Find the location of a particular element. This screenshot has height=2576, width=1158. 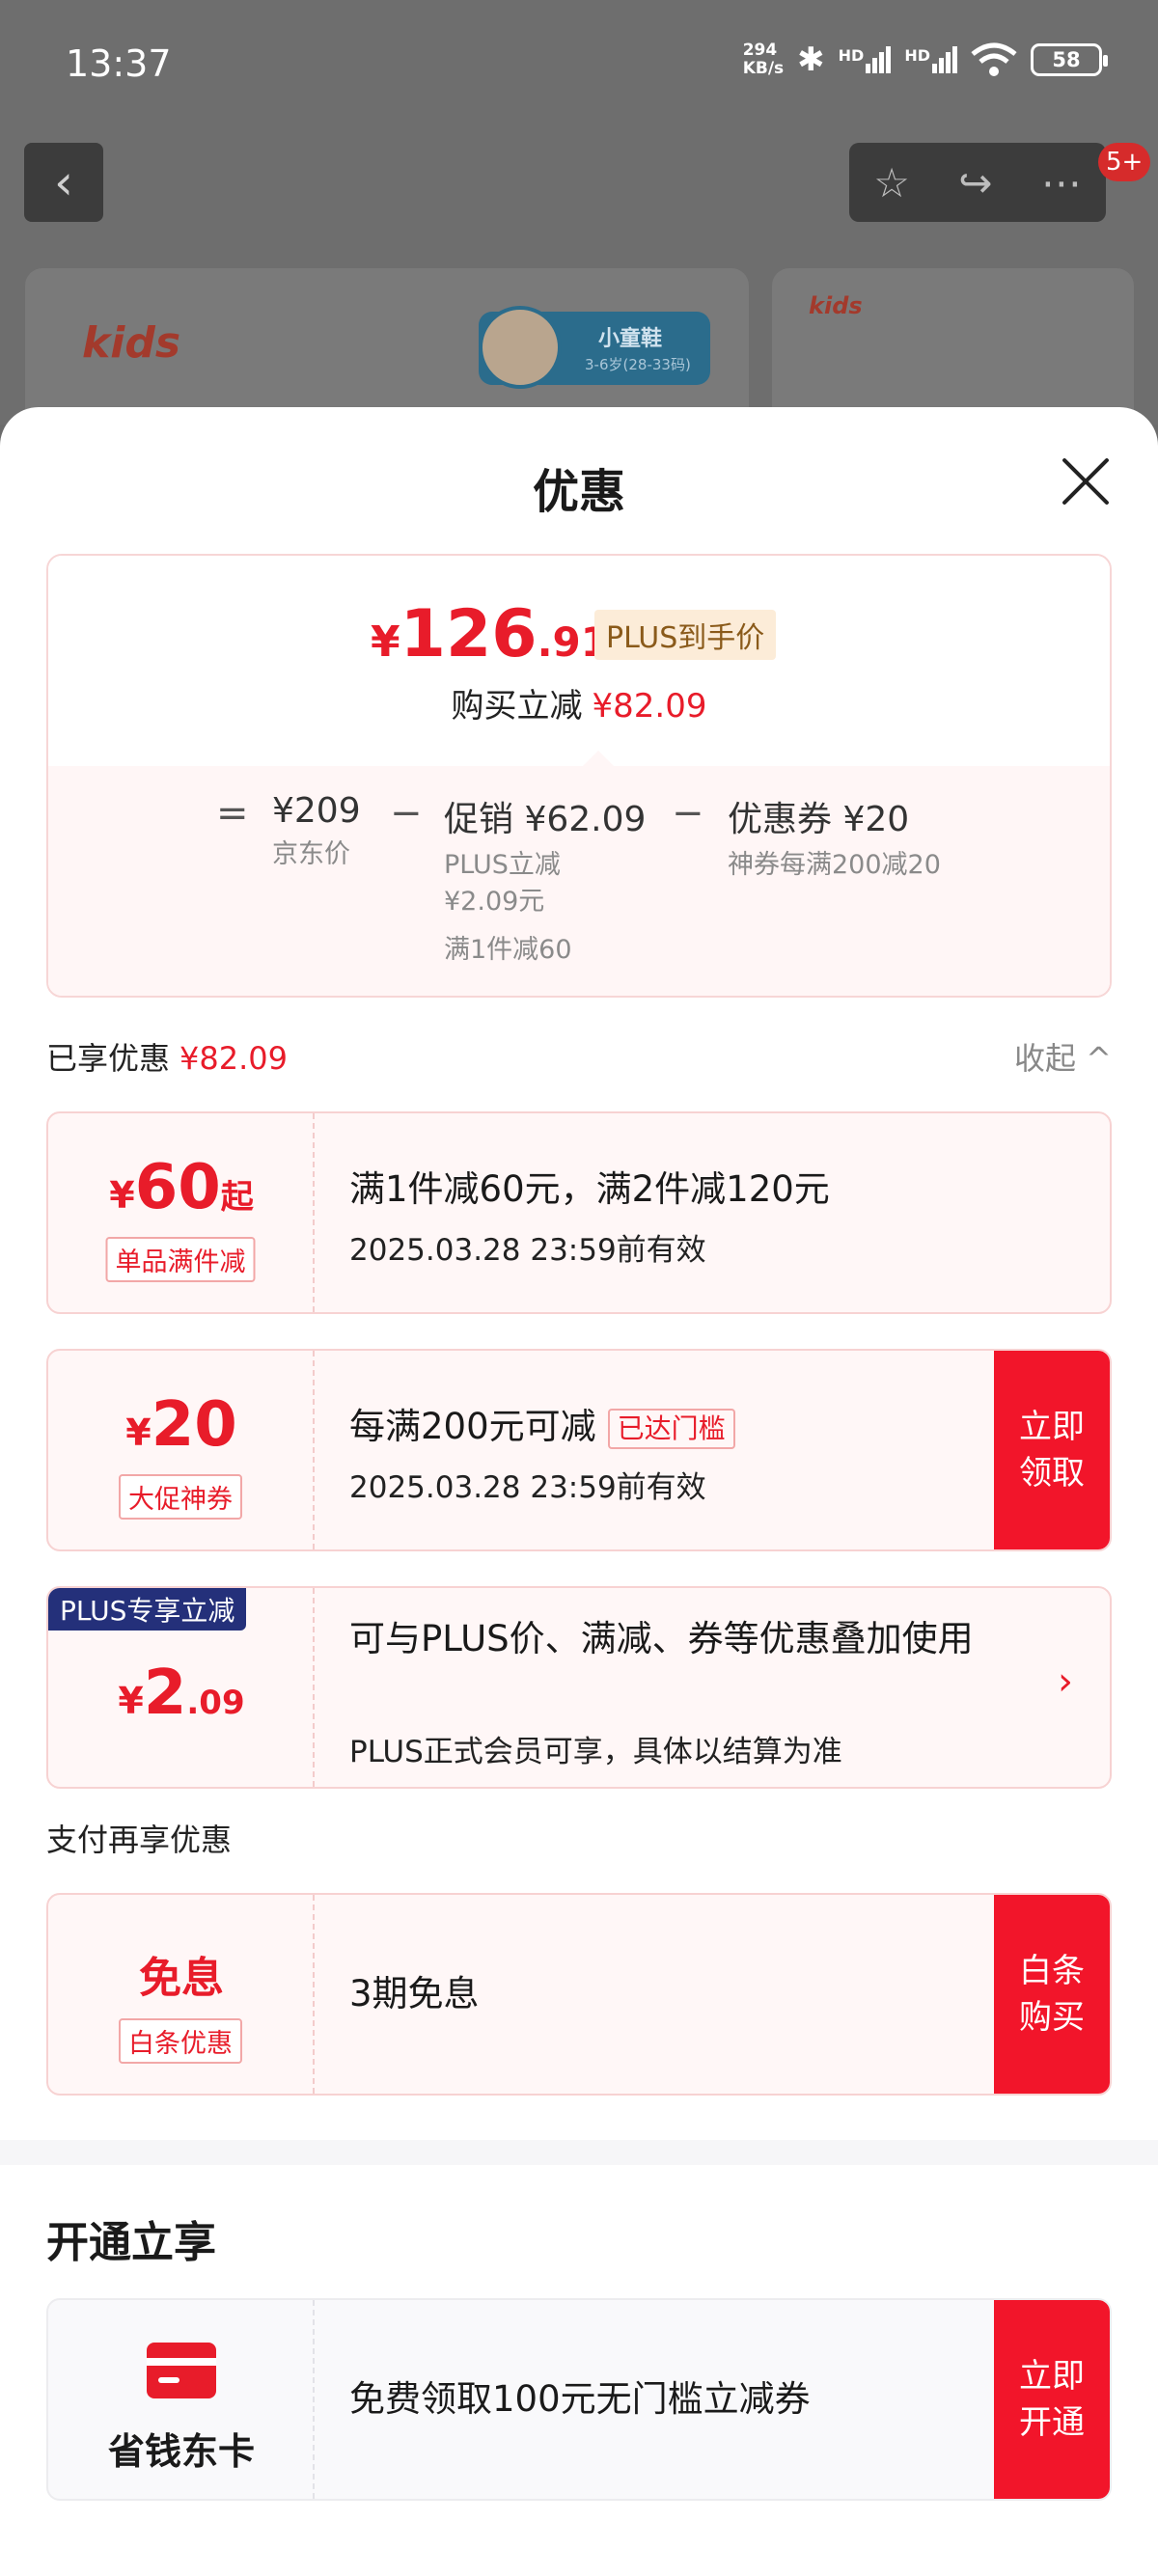

promo-sub-2: ¥2.09元 is located at coordinates (494, 902).